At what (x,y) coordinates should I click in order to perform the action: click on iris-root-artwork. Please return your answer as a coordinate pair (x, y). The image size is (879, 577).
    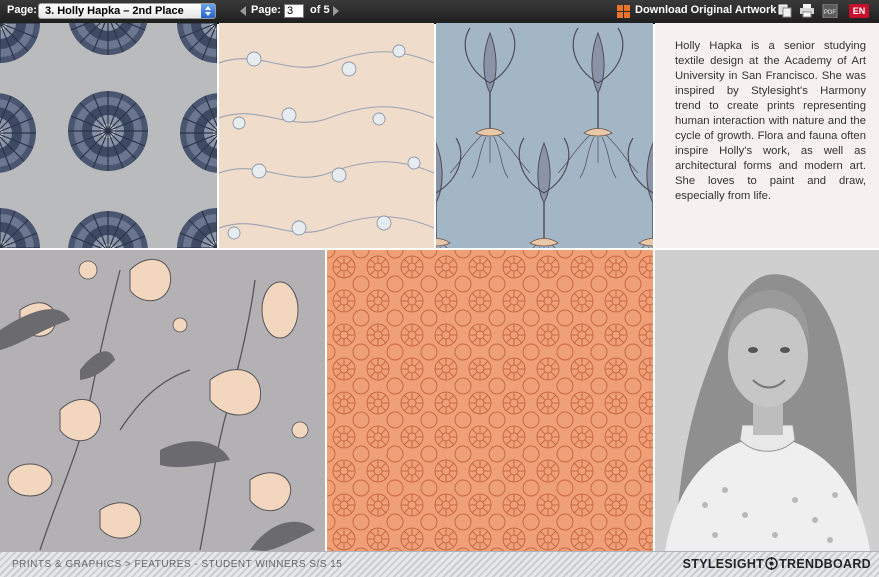
    Looking at the image, I should click on (544, 137).